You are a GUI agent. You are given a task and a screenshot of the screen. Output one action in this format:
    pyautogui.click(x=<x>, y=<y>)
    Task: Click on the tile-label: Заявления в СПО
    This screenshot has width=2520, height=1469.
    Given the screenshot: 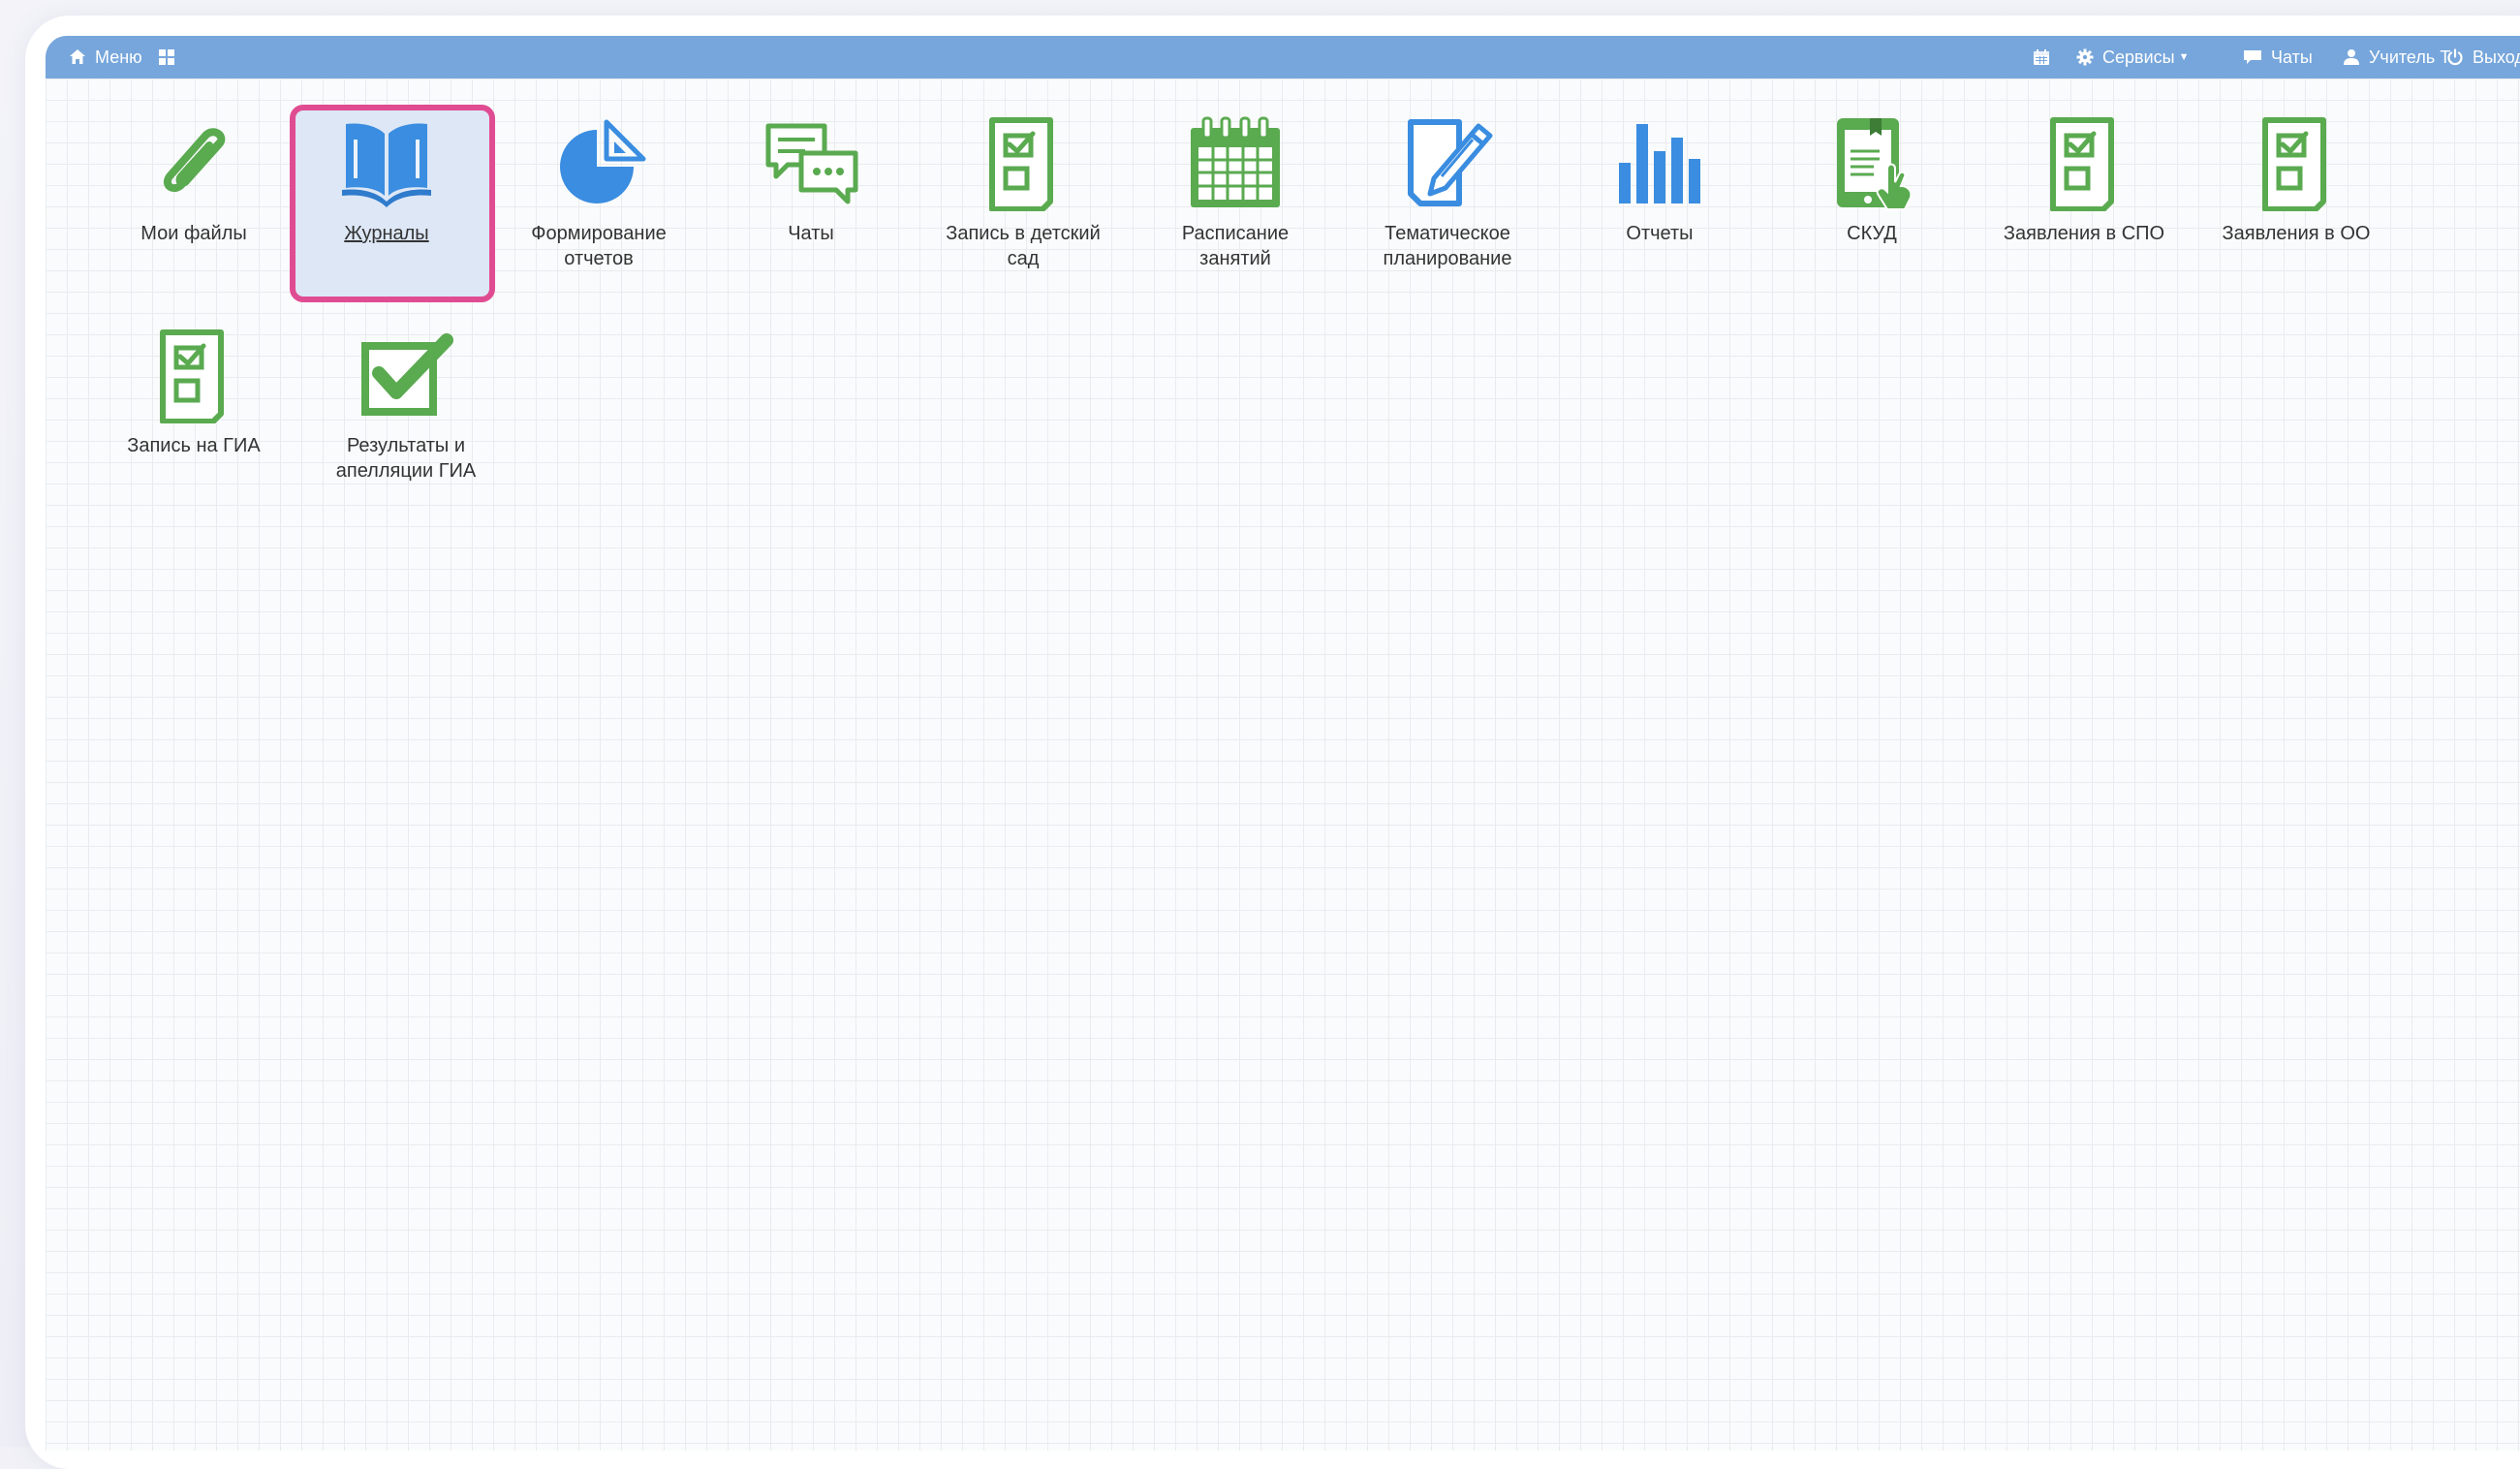 What is the action you would take?
    pyautogui.click(x=2084, y=233)
    